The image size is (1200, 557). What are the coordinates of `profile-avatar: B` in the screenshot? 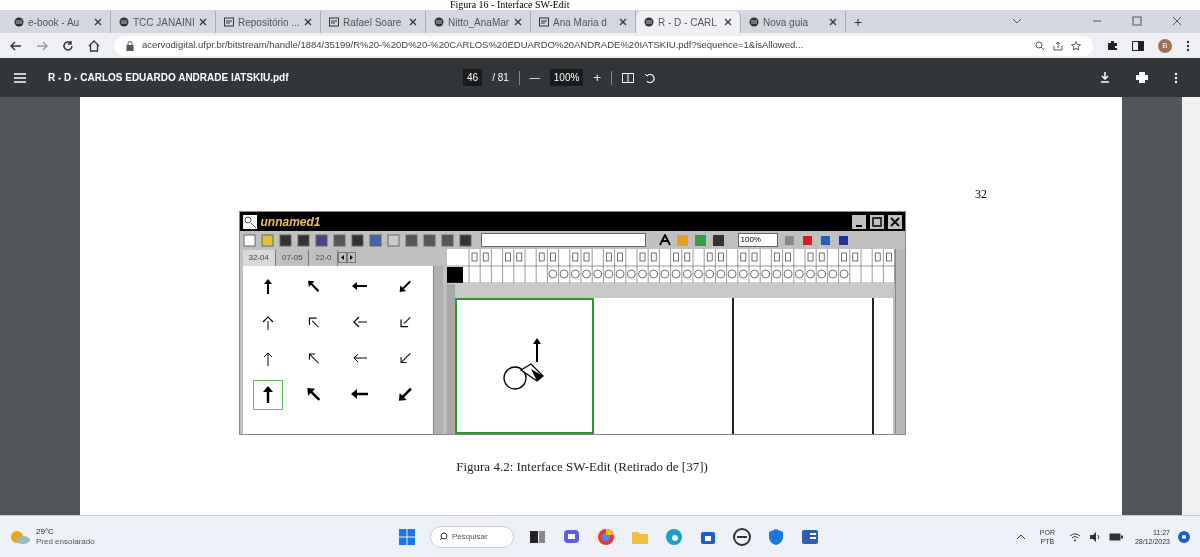 It's located at (1165, 45).